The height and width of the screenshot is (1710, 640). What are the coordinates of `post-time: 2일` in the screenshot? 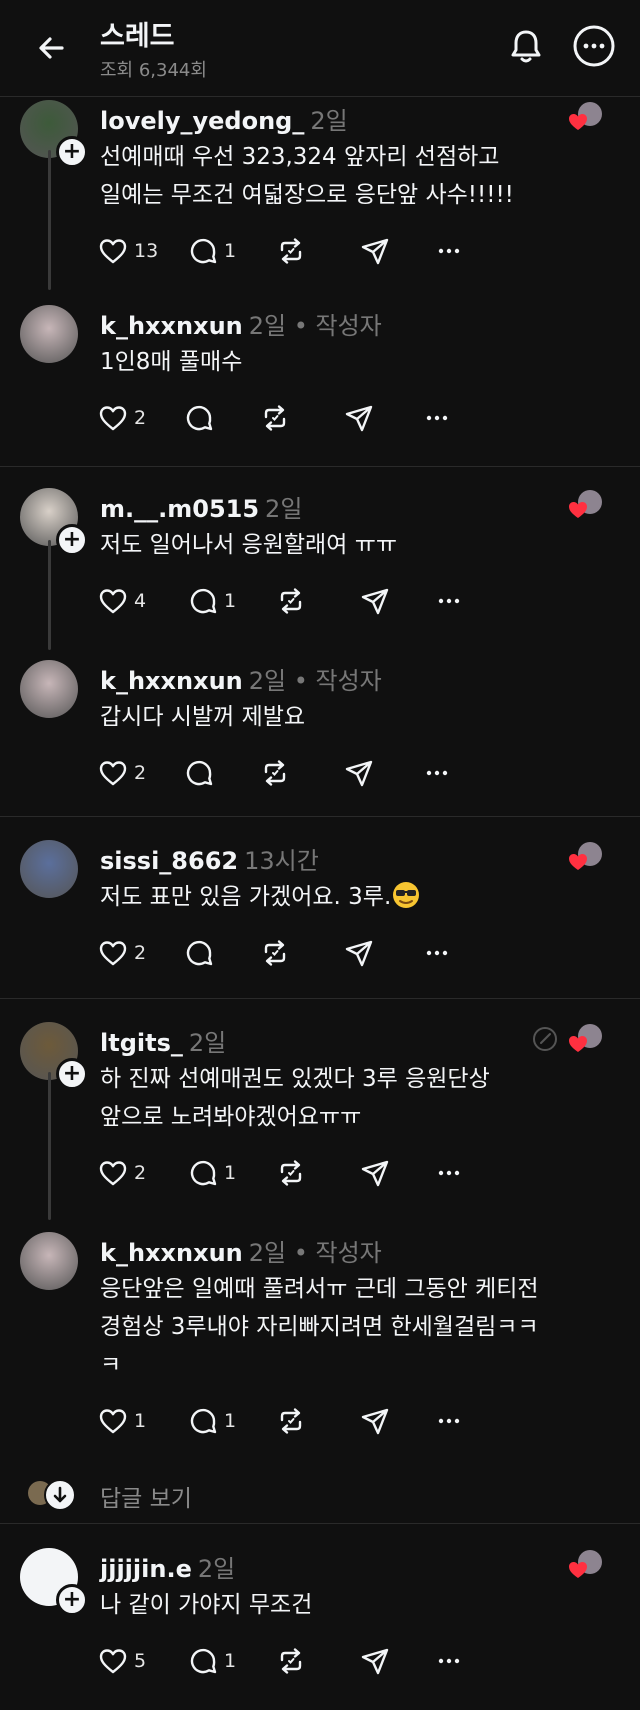 It's located at (207, 1043).